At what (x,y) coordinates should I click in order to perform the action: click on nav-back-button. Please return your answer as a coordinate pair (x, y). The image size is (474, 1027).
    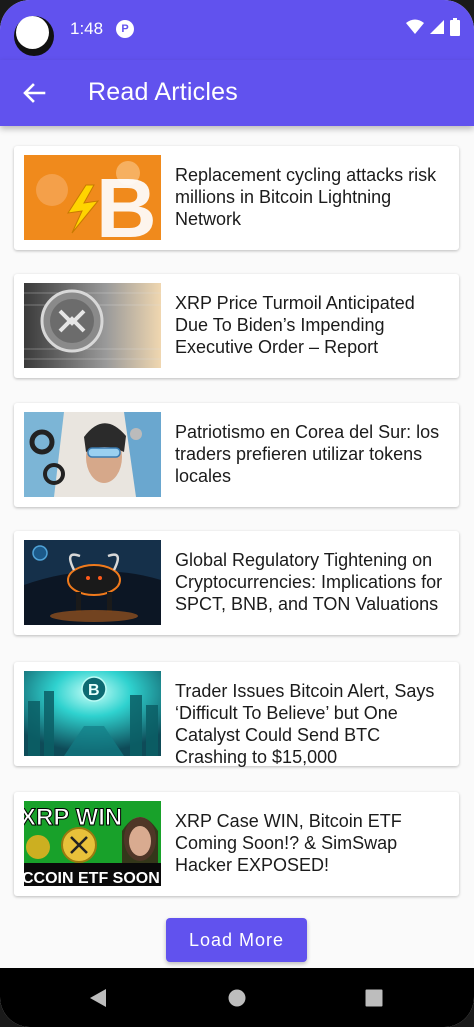
    Looking at the image, I should click on (98, 1000).